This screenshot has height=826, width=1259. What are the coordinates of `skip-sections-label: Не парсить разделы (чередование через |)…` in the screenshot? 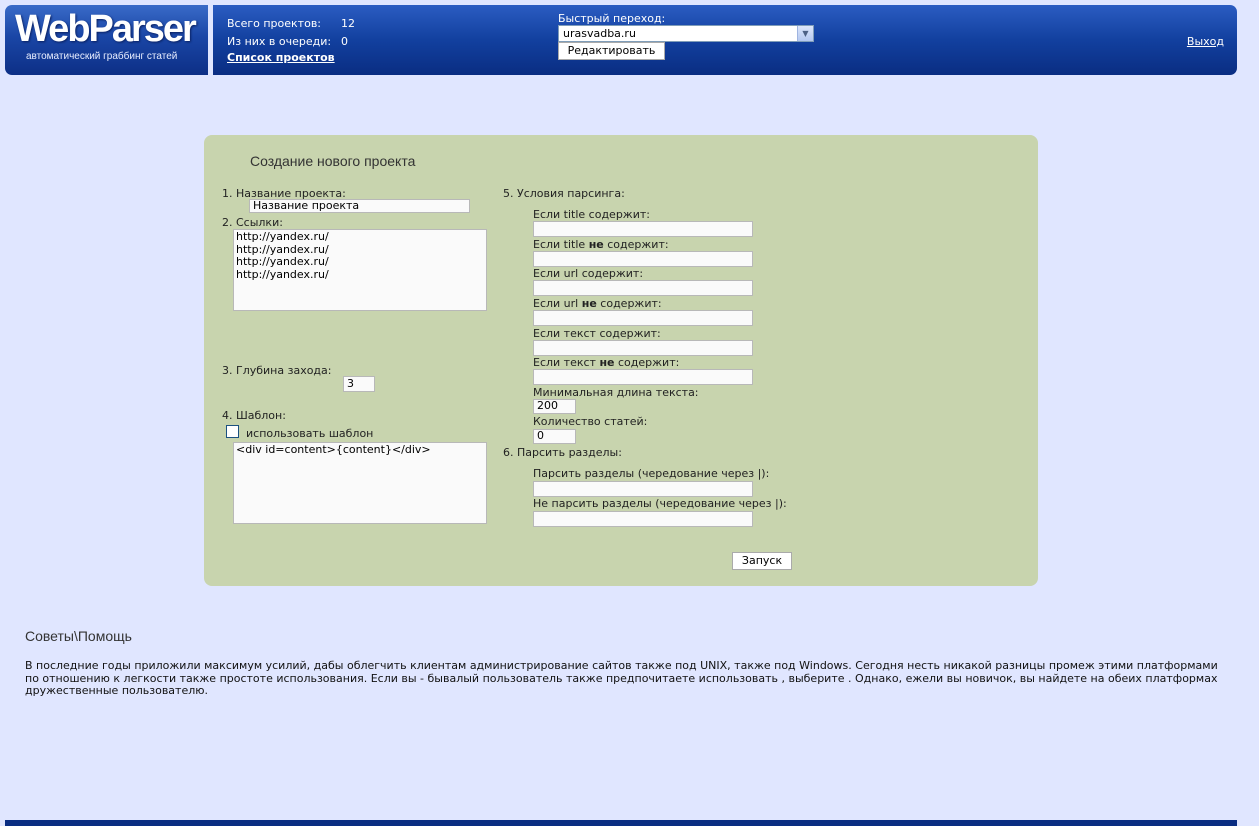 It's located at (660, 503).